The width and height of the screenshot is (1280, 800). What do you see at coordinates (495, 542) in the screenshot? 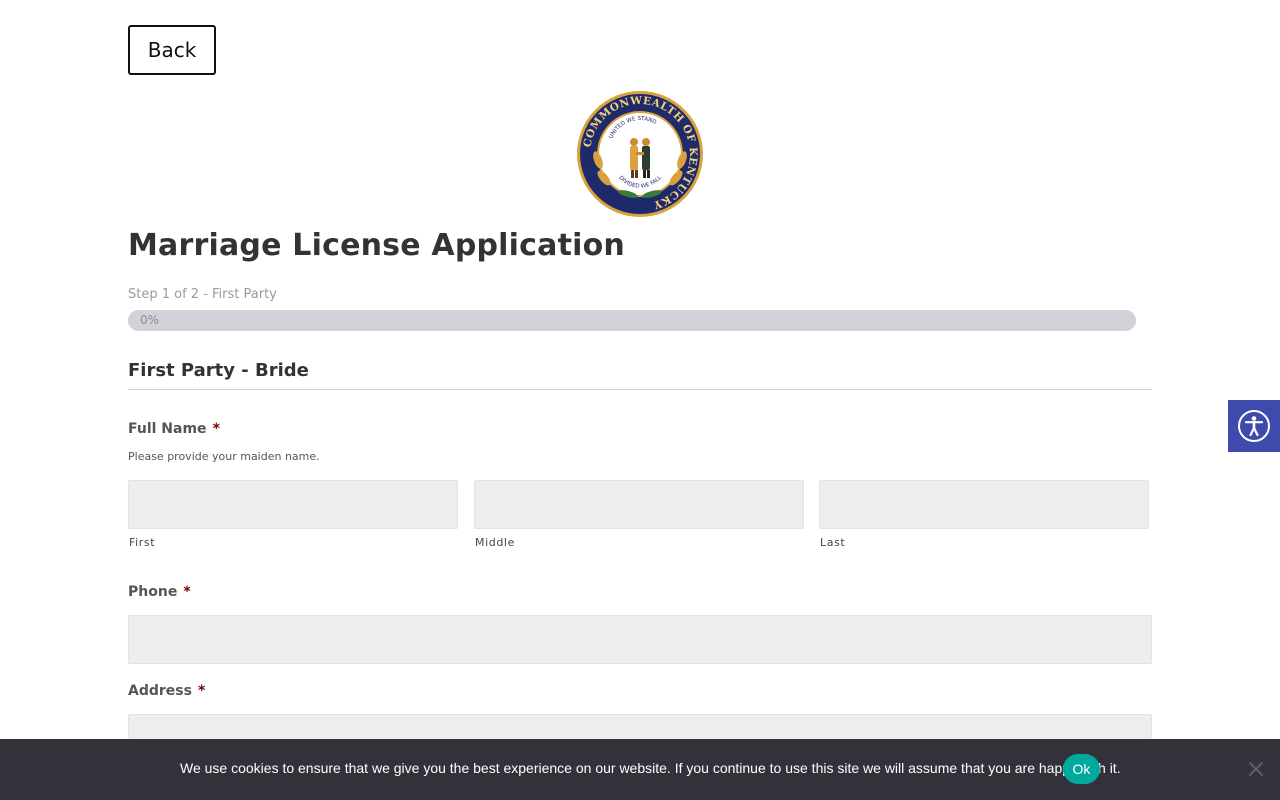
I see `middle-name-sublabel: Middle` at bounding box center [495, 542].